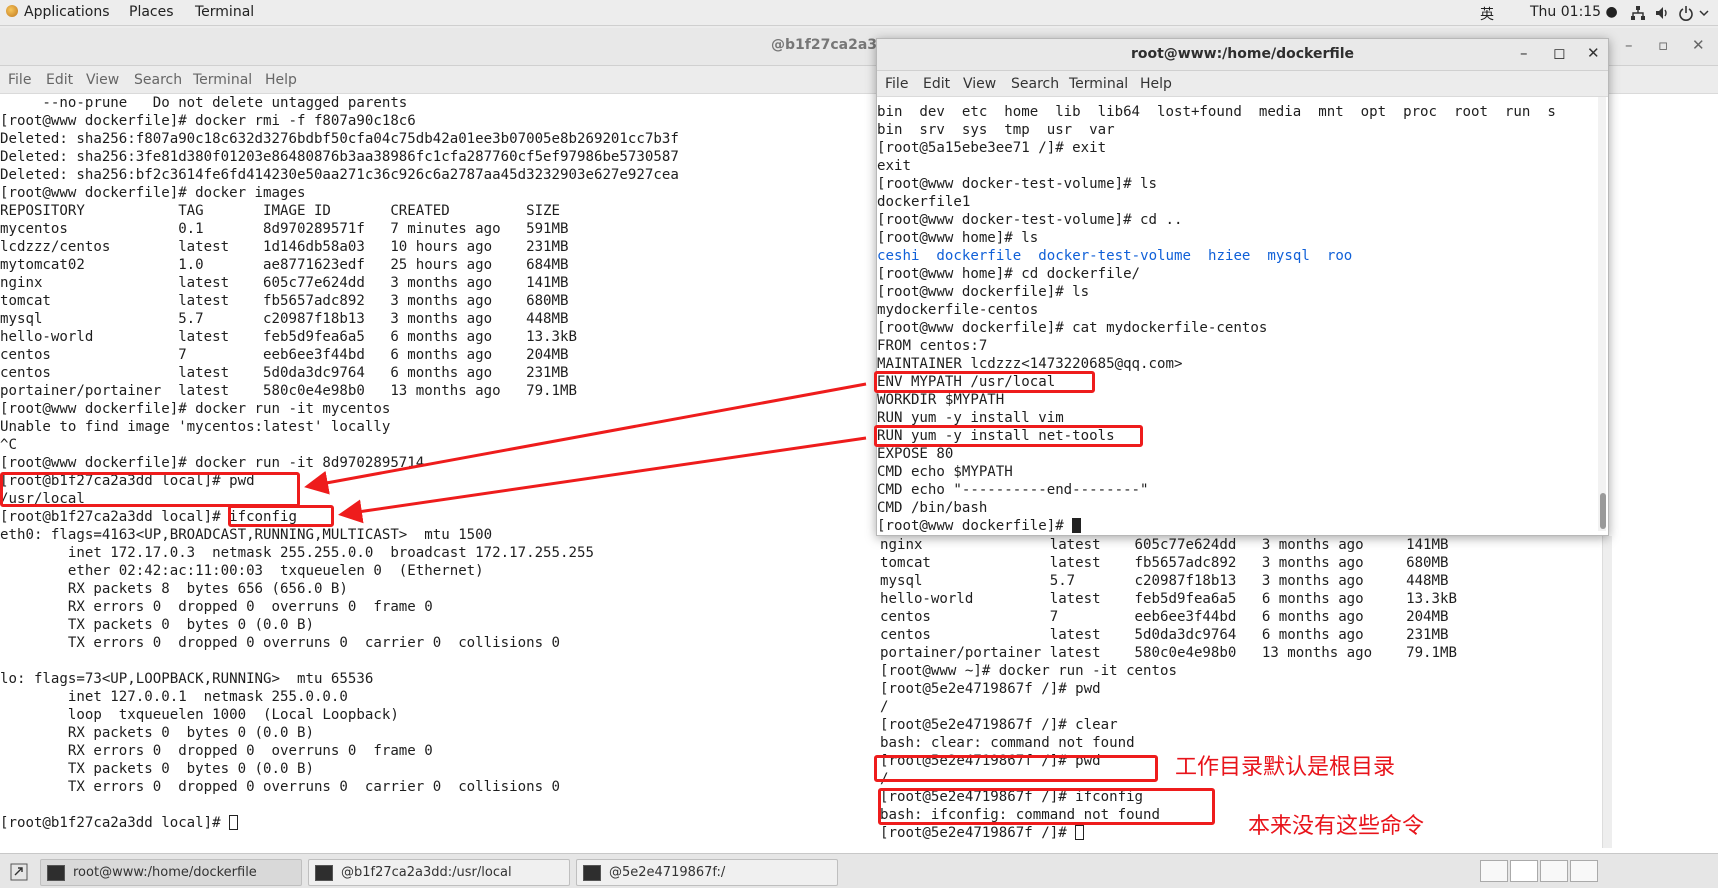 The image size is (1718, 888). What do you see at coordinates (1242, 84) in the screenshot?
I see `dockerfile-menubar: File Edit View Search Terminal Help` at bounding box center [1242, 84].